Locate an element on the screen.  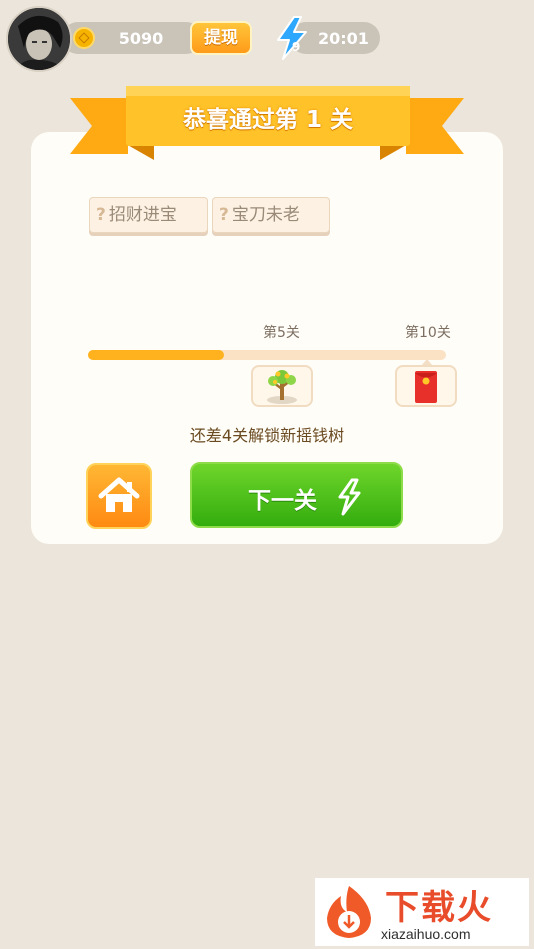
energy-timer: 20:01 is located at coordinates (343, 38).